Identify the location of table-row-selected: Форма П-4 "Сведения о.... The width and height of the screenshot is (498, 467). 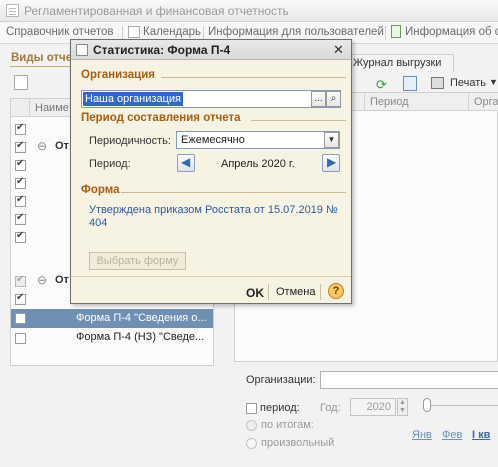
(112, 318).